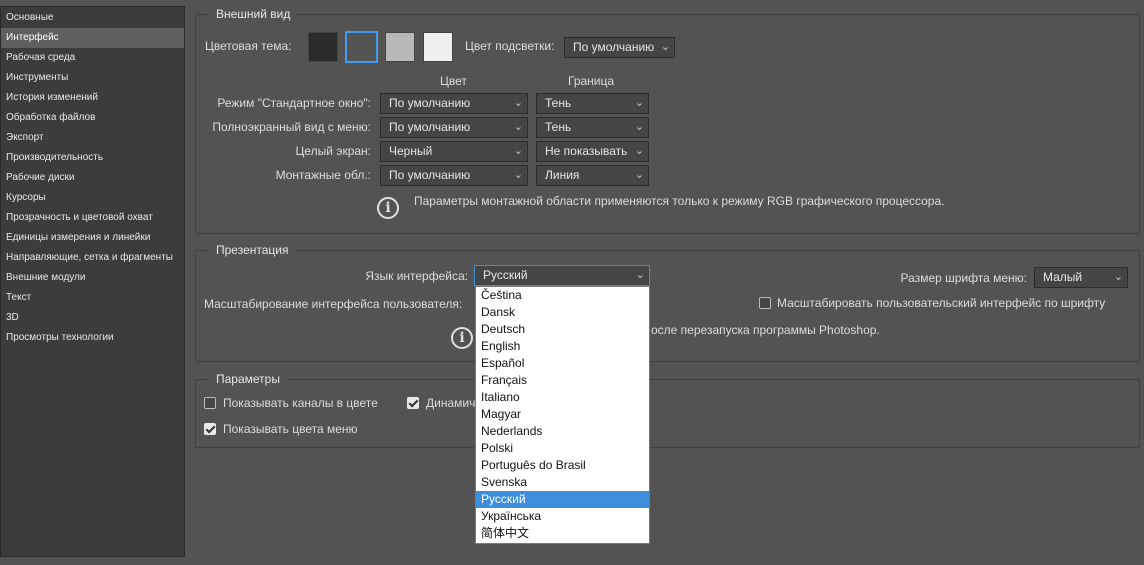  Describe the element at coordinates (333, 304) in the screenshot. I see `ui-scaling-label: Масштабирование интерфейса пользователя:` at that location.